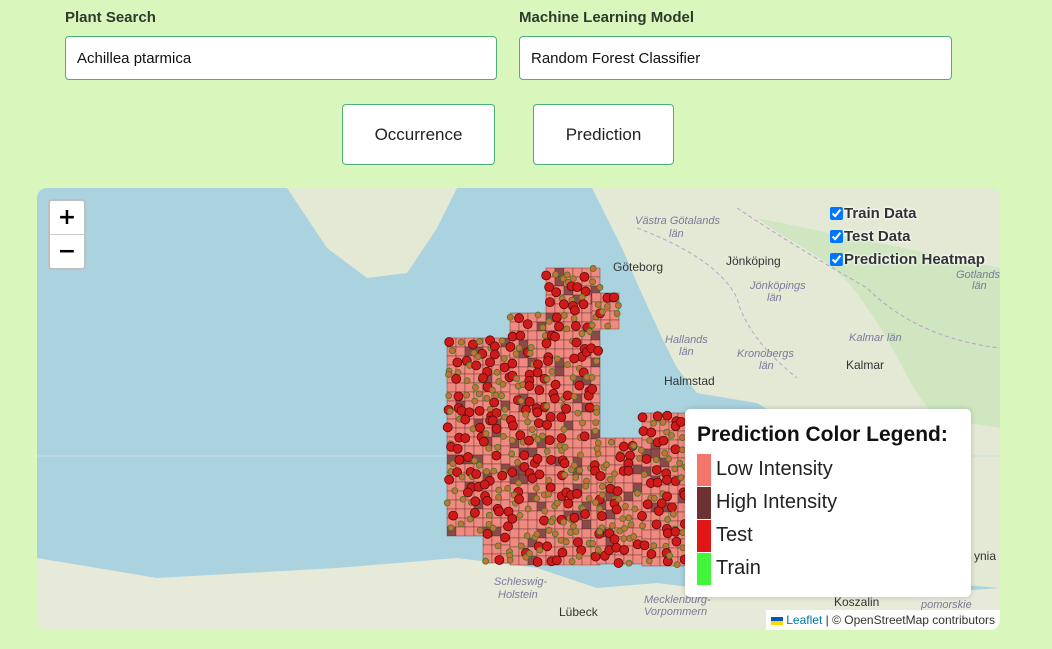 This screenshot has width=1052, height=649. Describe the element at coordinates (372, 233) in the screenshot. I see `land-norway` at that location.